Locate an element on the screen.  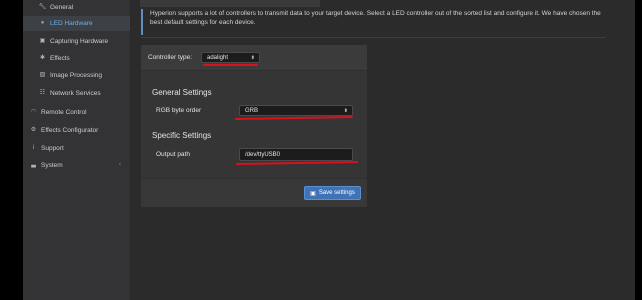
info-icon: i is located at coordinates (33, 148).